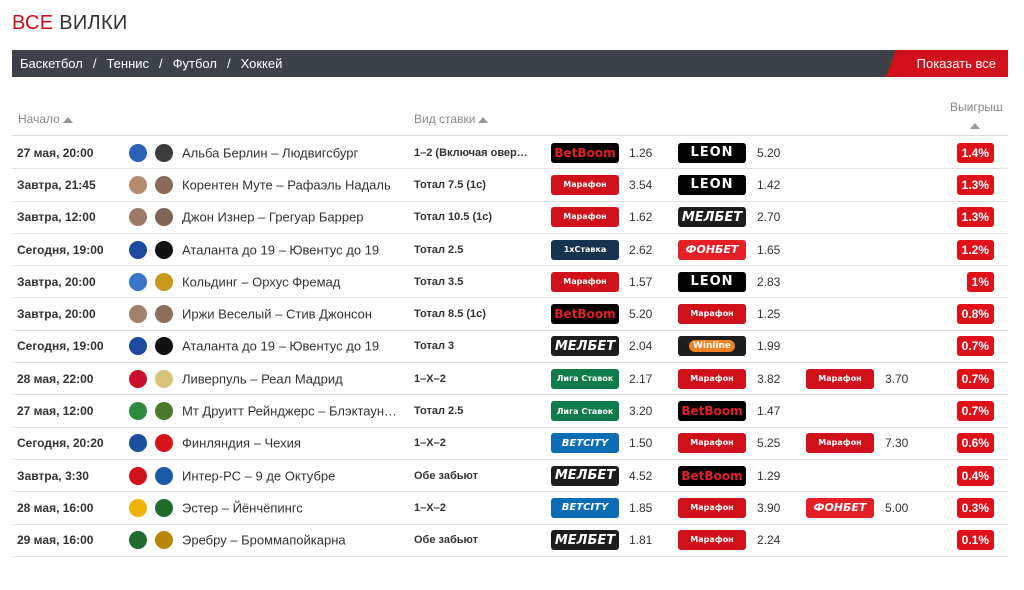 The width and height of the screenshot is (1024, 590). What do you see at coordinates (195, 63) in the screenshot?
I see `sport-link: Футбол` at bounding box center [195, 63].